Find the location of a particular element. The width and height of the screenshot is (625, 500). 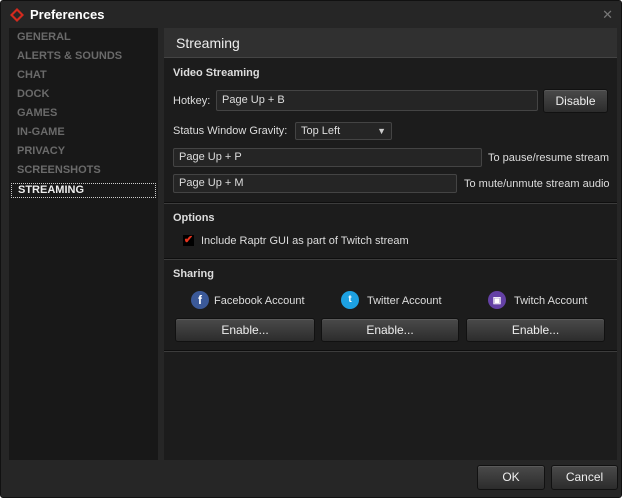

chevron-down-icon: ▼ is located at coordinates (381, 131).